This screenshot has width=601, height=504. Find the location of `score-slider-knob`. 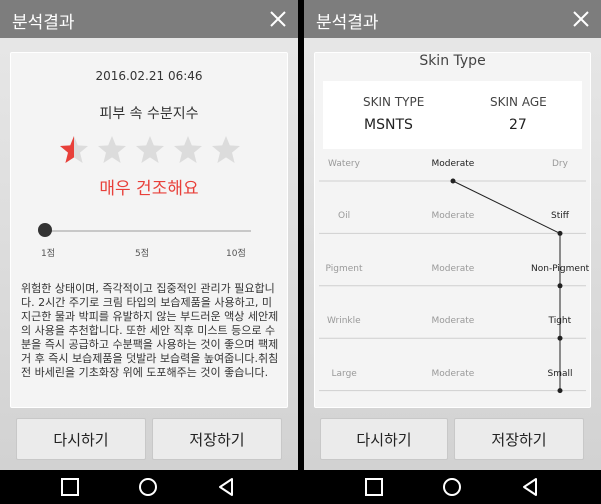

score-slider-knob is located at coordinates (45, 230).